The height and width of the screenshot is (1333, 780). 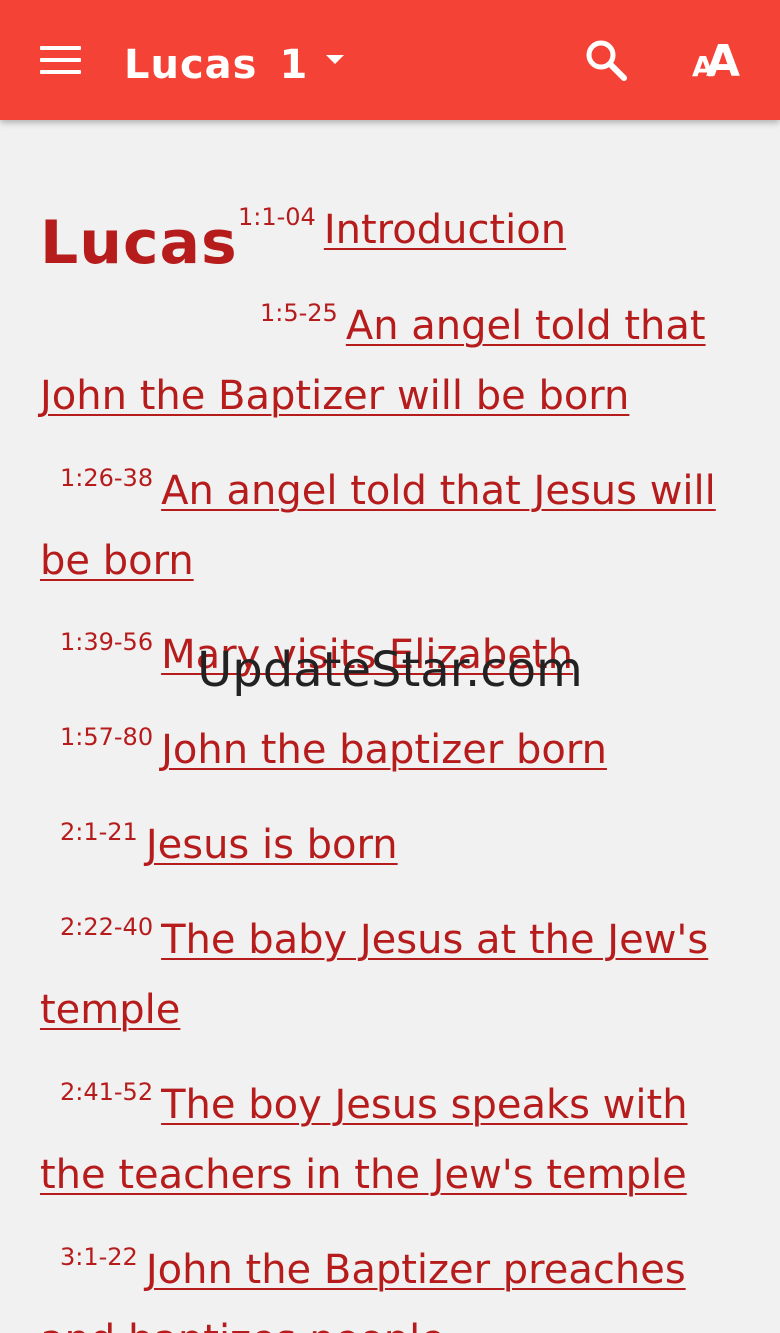 I want to click on font-size-icon: A A, so click(x=716, y=61).